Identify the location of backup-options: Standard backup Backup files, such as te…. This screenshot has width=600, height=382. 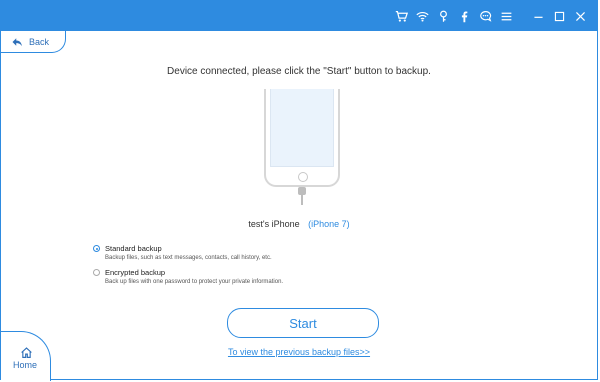
(253, 268).